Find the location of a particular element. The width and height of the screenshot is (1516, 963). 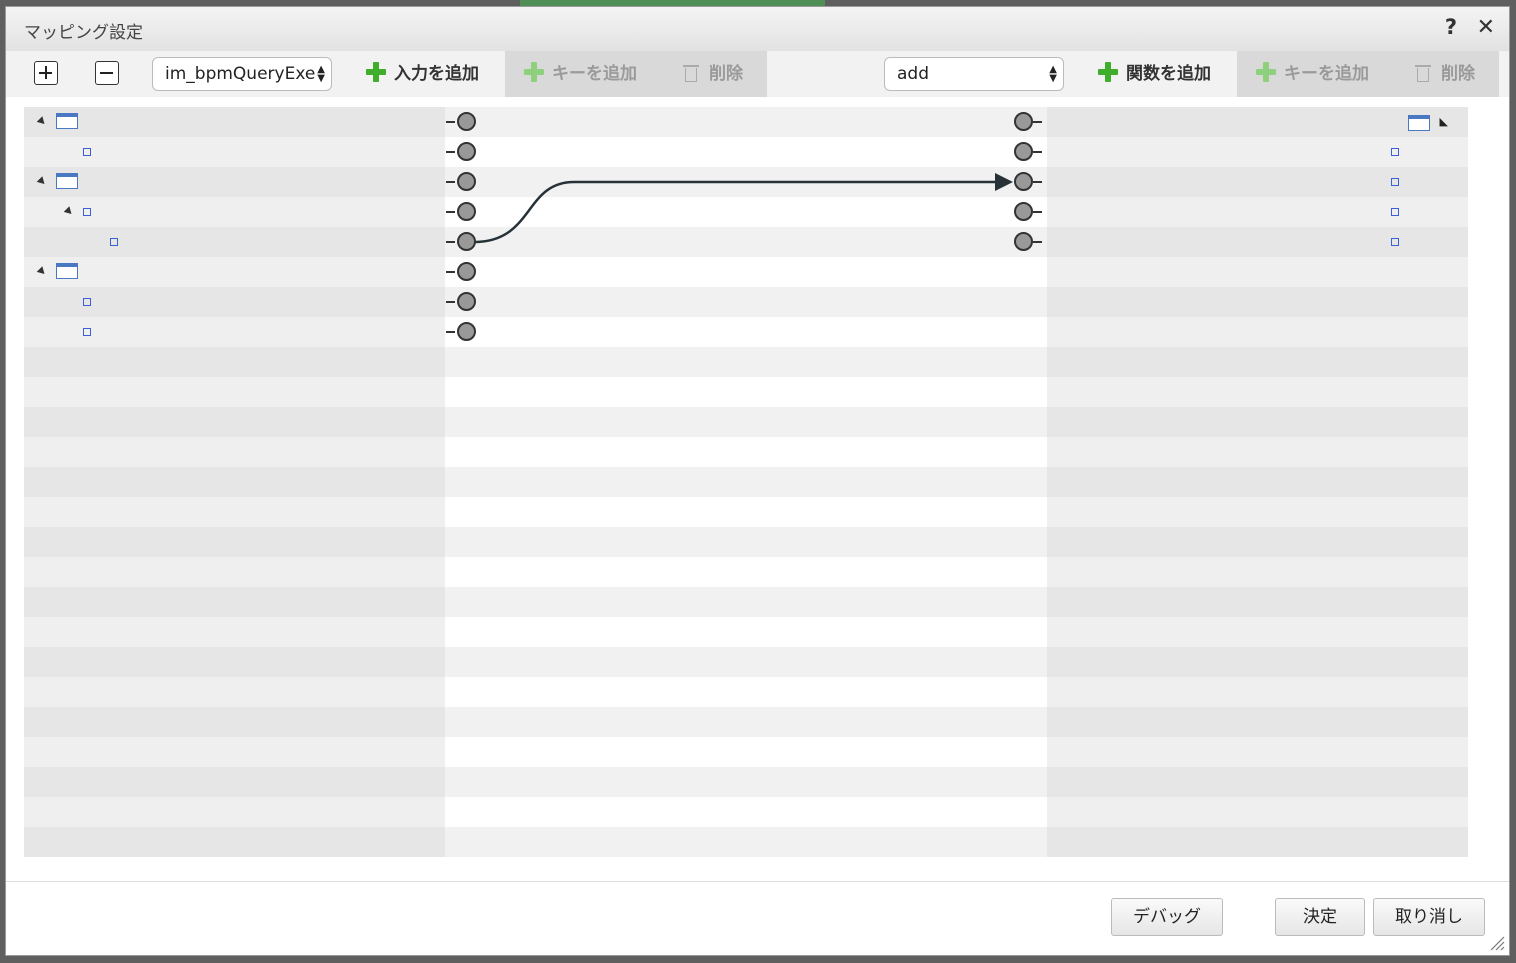

footer-divider is located at coordinates (757, 881).